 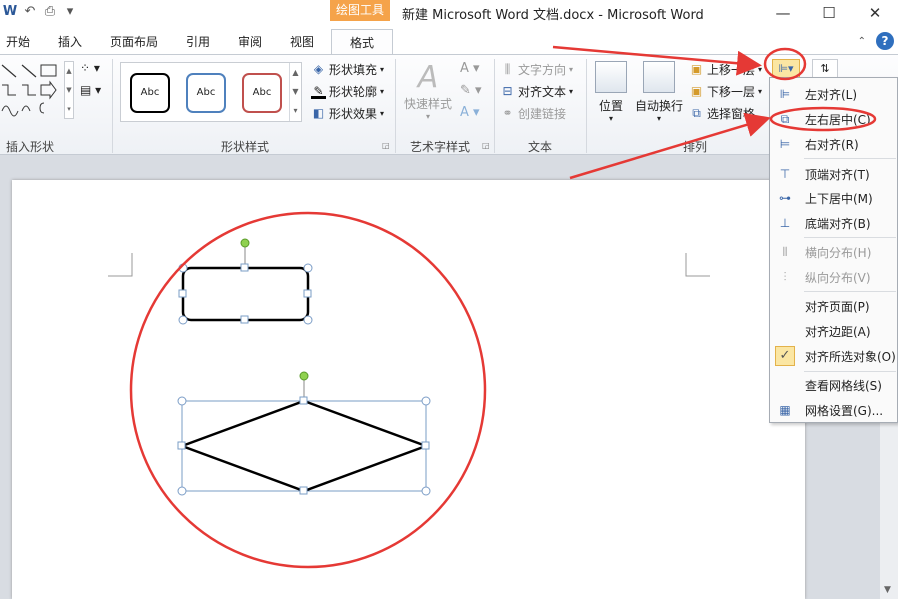 What do you see at coordinates (658, 106) in the screenshot?
I see `wrap-text-label: 自动换行` at bounding box center [658, 106].